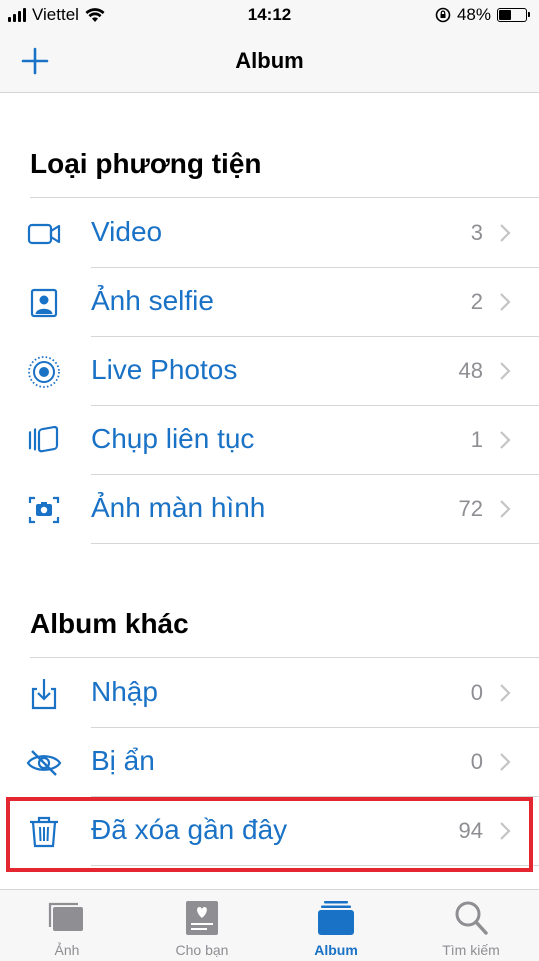 The width and height of the screenshot is (539, 961). I want to click on battery-group: 48%, so click(482, 15).